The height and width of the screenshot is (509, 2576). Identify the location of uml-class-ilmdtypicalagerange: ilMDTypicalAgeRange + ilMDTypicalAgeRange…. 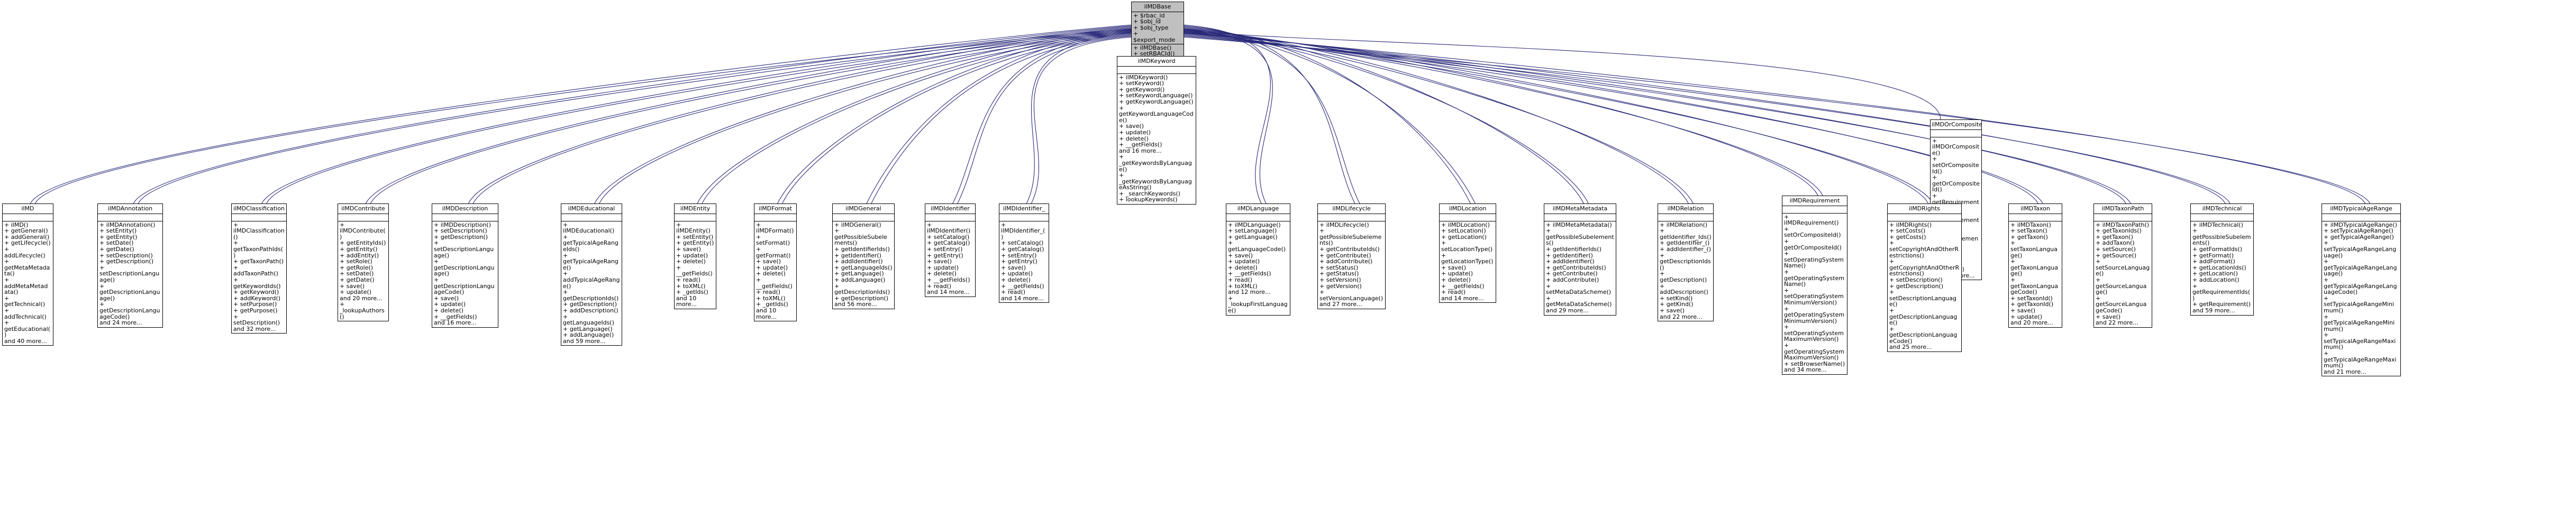
(2362, 290).